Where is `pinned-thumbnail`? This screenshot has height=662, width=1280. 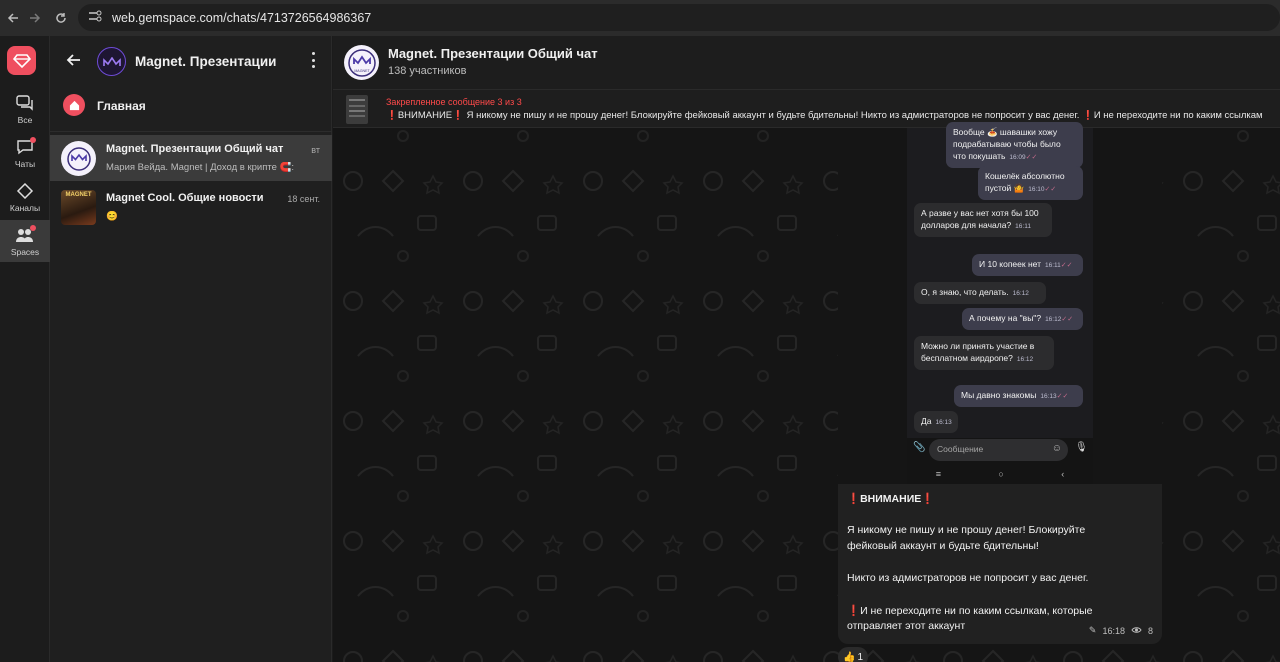 pinned-thumbnail is located at coordinates (357, 109).